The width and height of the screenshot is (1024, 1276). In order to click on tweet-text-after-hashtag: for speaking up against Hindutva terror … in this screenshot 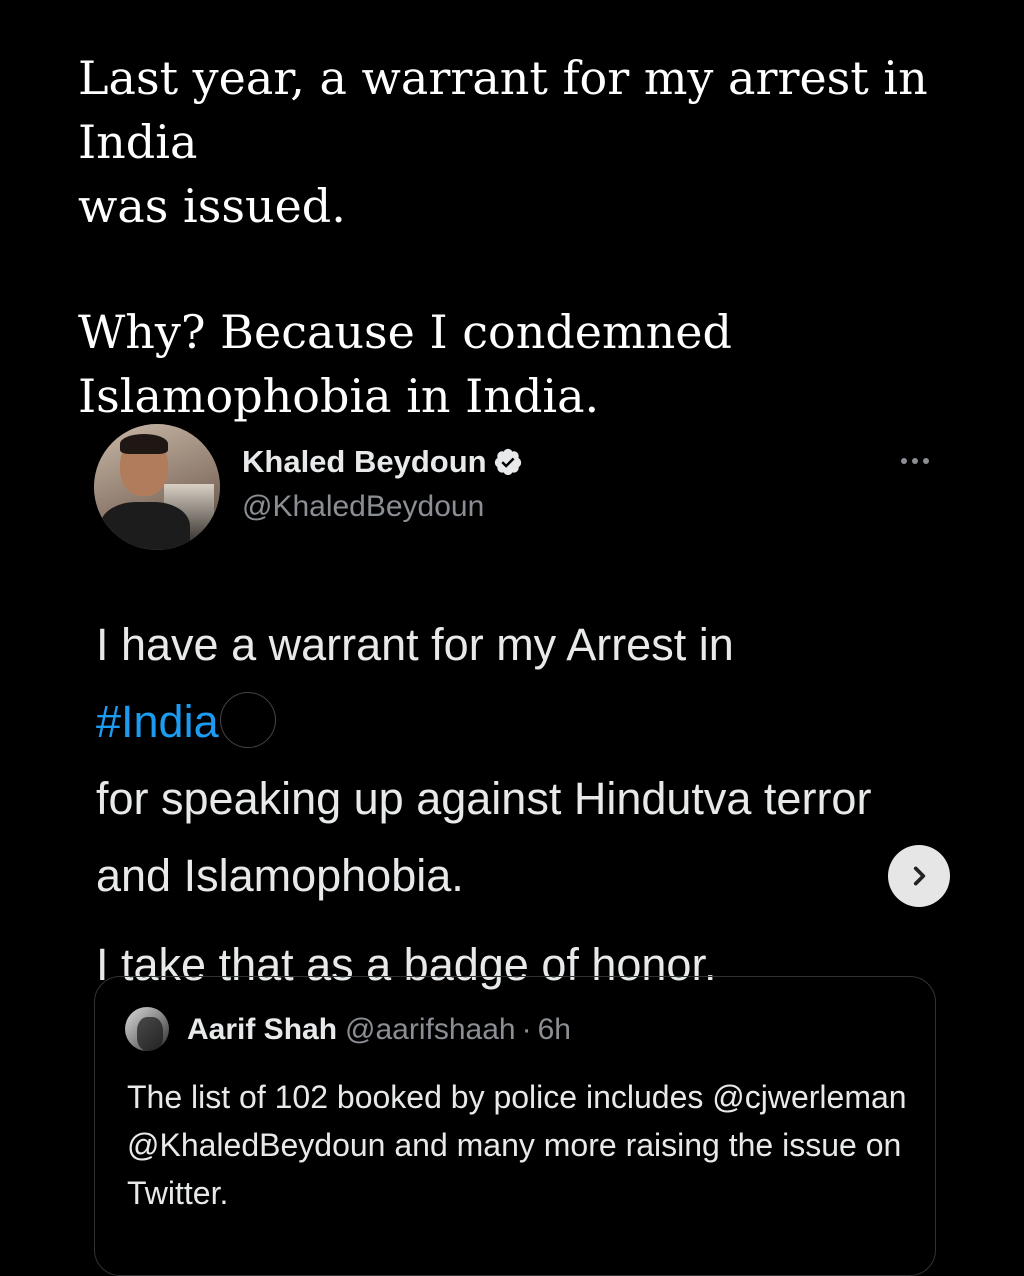, I will do `click(484, 837)`.